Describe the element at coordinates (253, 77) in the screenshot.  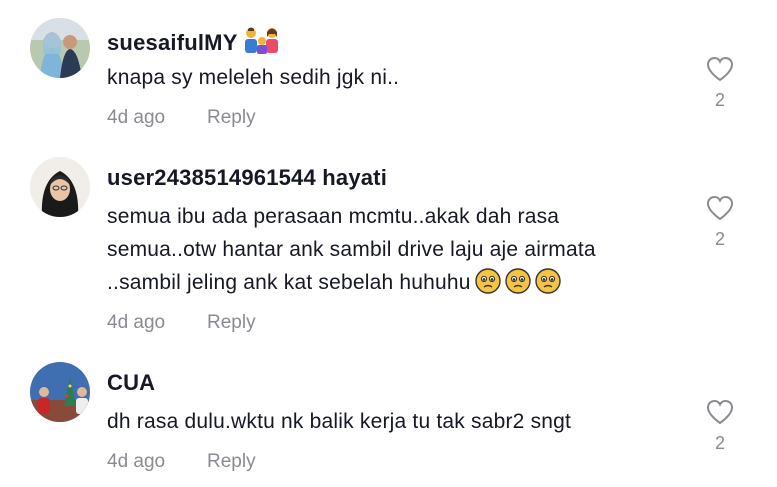
I see `comment-text: knapa sy meleleh sedih jgk ni..` at that location.